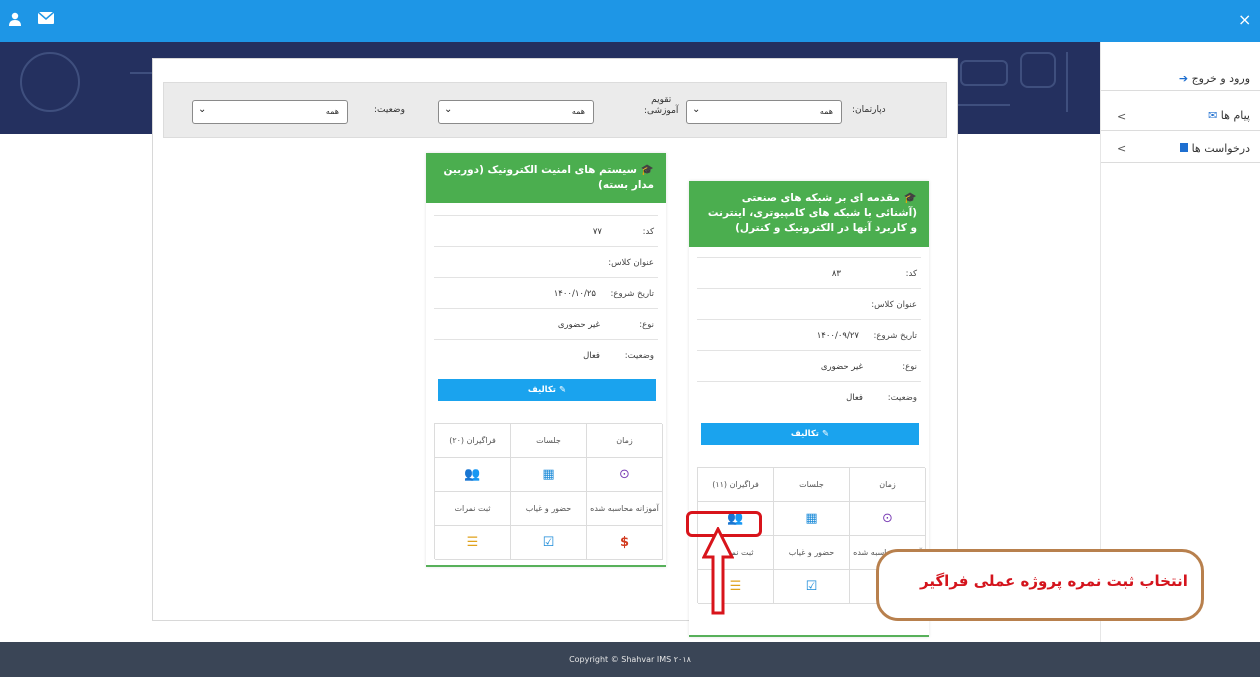 The height and width of the screenshot is (677, 1260). What do you see at coordinates (1054, 581) in the screenshot?
I see `annotation-text: انتخاب ثبت نمره پروژه عملی فراگیر` at bounding box center [1054, 581].